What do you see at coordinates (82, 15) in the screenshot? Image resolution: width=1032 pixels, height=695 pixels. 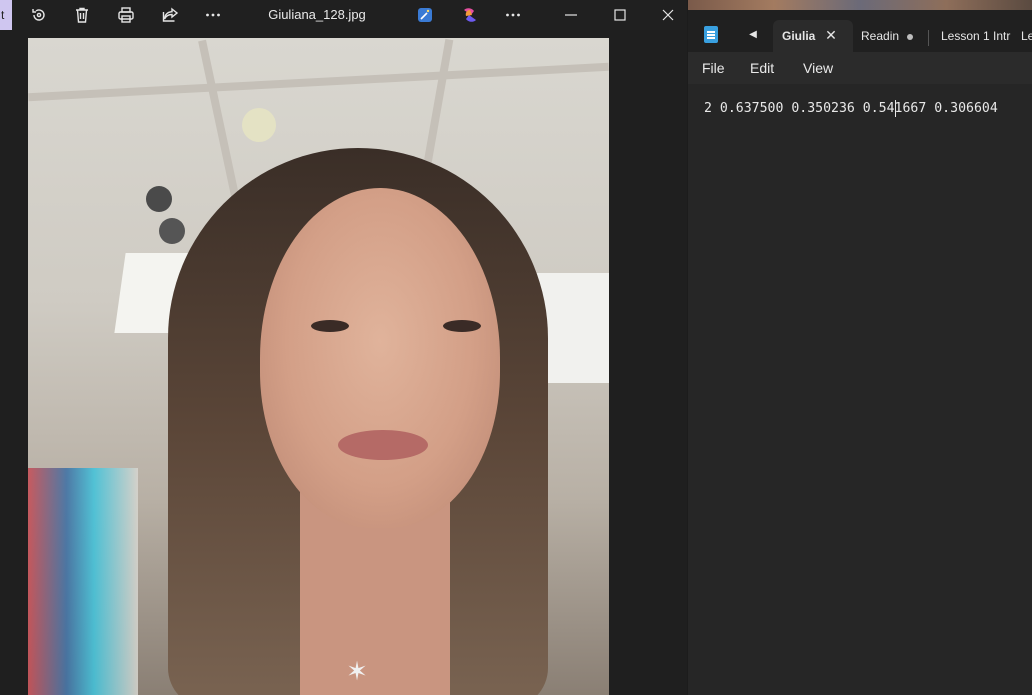 I see `delete-icon` at bounding box center [82, 15].